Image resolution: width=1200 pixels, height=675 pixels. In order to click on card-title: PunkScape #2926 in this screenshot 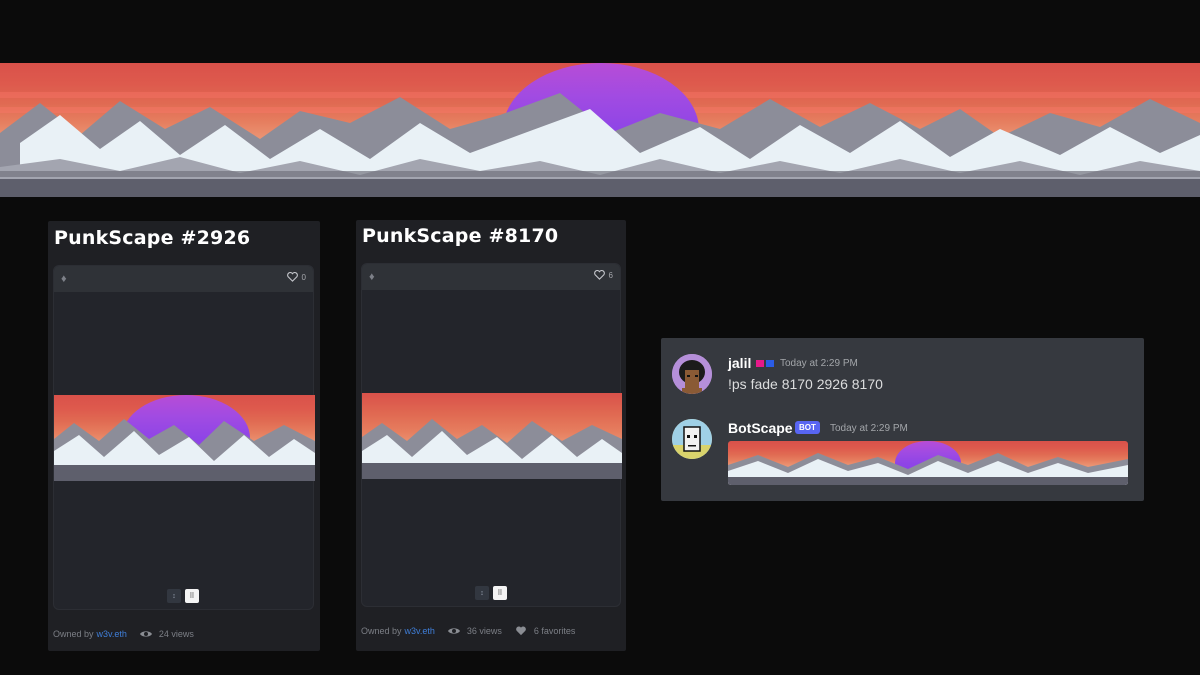, I will do `click(152, 238)`.